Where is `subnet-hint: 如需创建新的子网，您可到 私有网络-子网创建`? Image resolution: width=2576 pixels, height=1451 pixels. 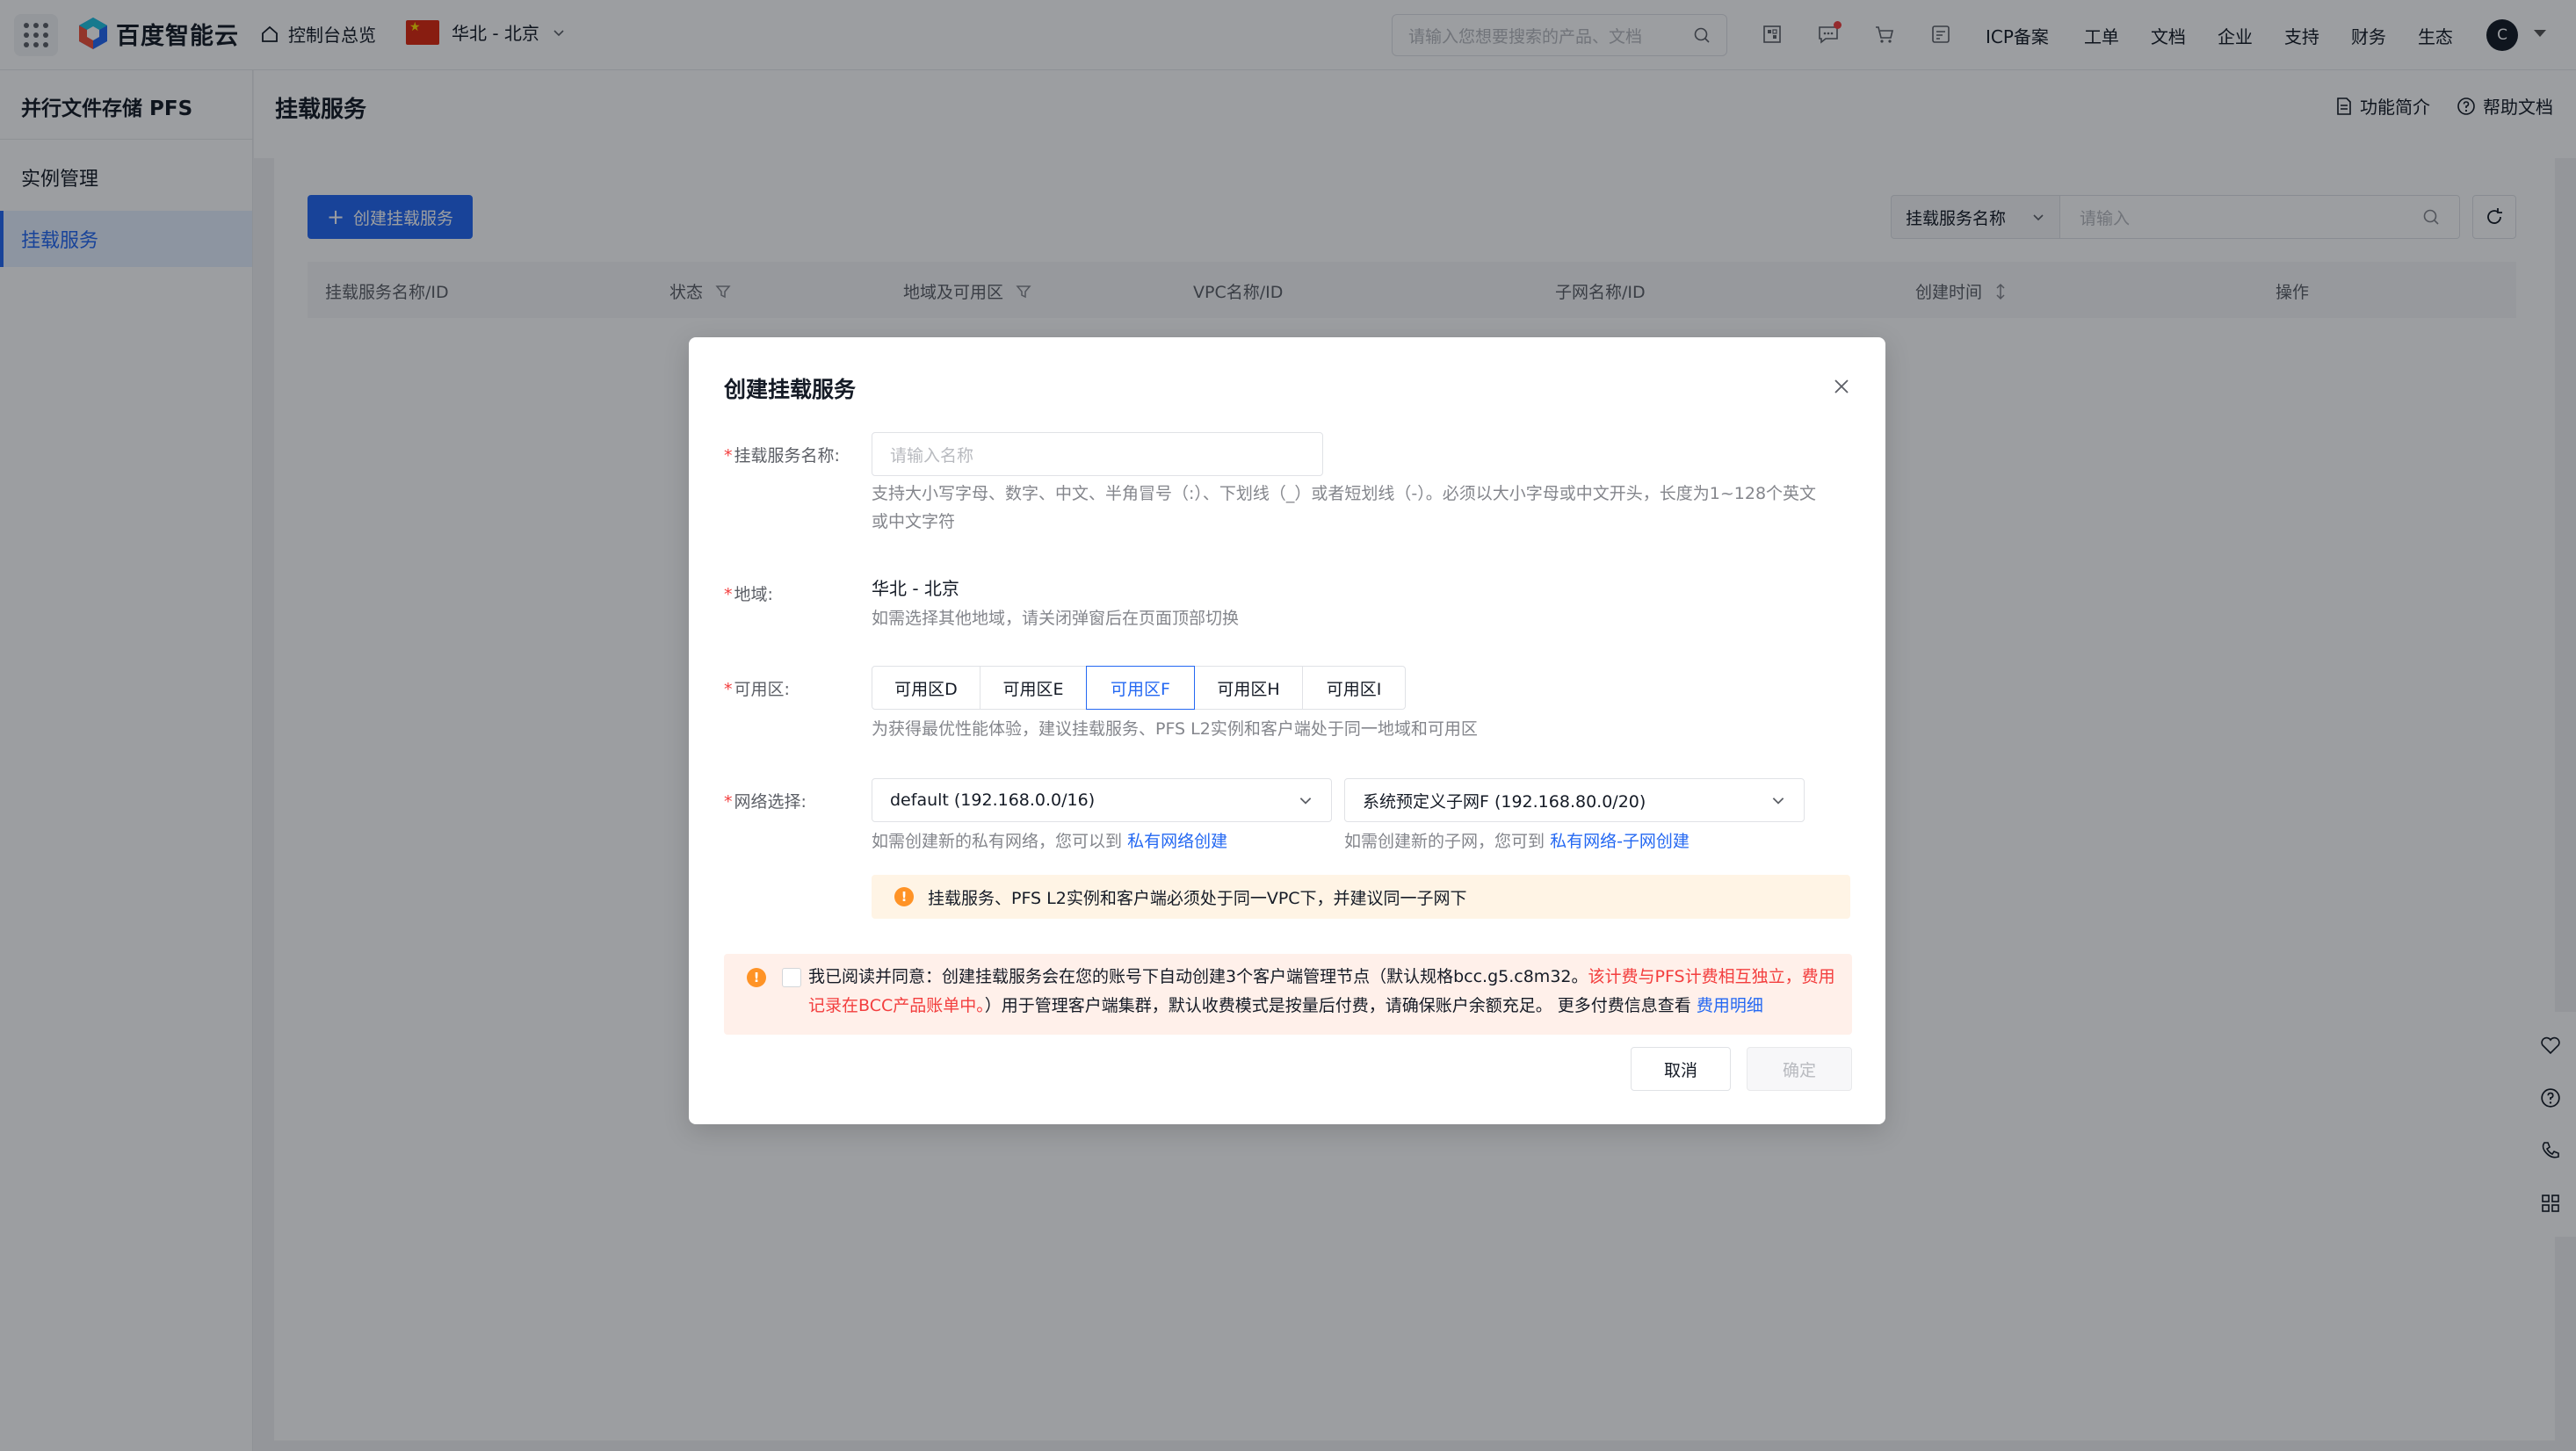 subnet-hint: 如需创建新的子网，您可到 私有网络-子网创建 is located at coordinates (1517, 841).